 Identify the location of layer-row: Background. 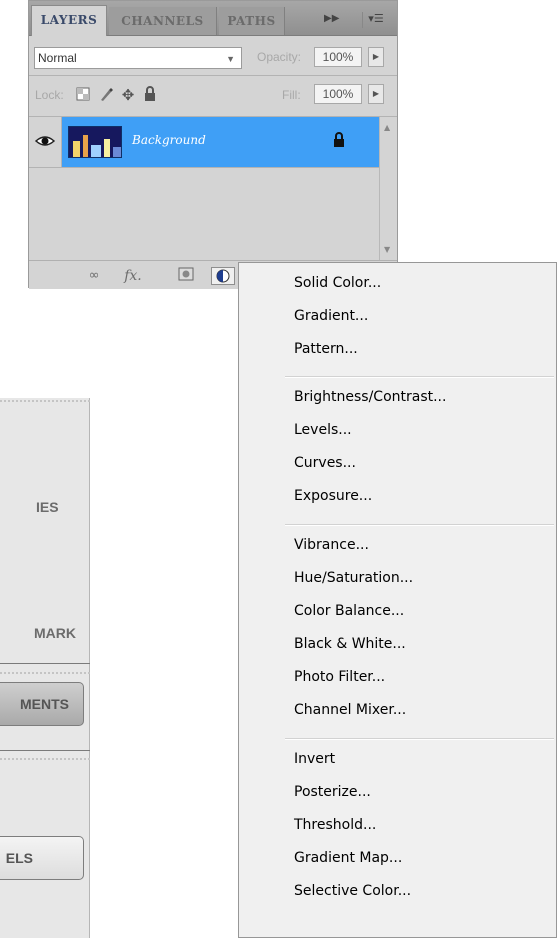
(204, 142).